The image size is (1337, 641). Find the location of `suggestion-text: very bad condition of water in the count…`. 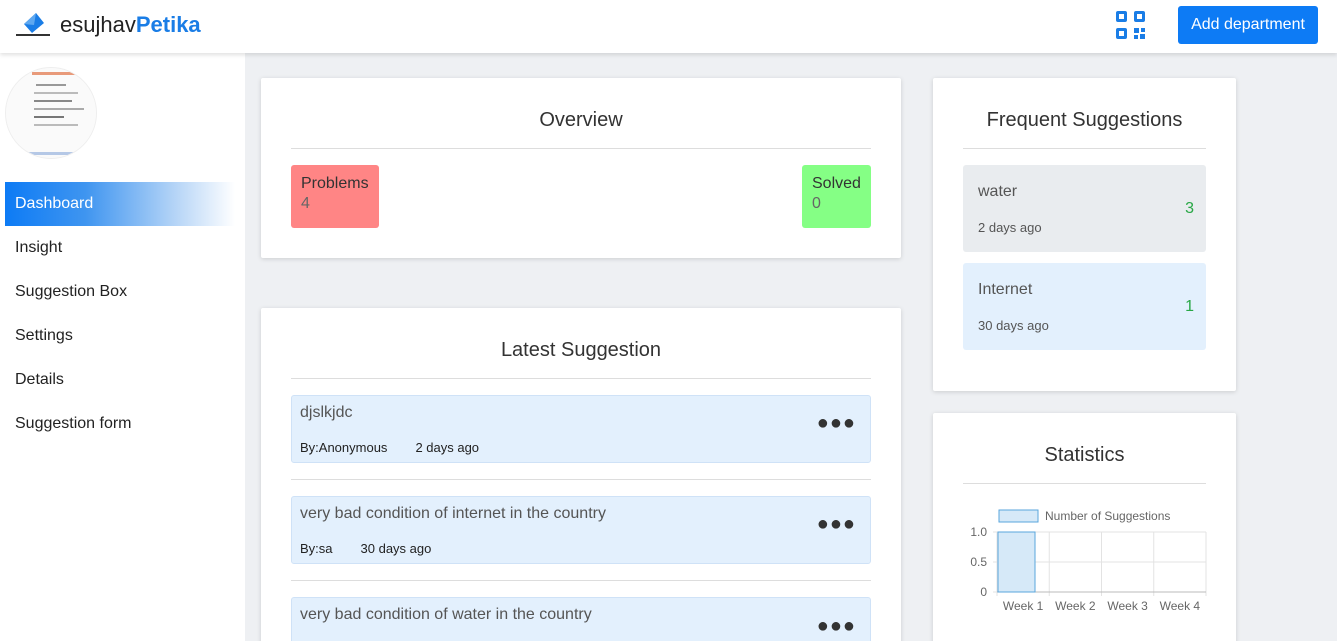

suggestion-text: very bad condition of water in the count… is located at coordinates (446, 614).